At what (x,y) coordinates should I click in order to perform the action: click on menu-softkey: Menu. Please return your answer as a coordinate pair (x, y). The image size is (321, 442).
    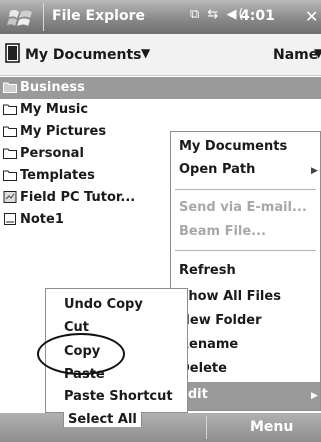
    Looking at the image, I should click on (271, 427).